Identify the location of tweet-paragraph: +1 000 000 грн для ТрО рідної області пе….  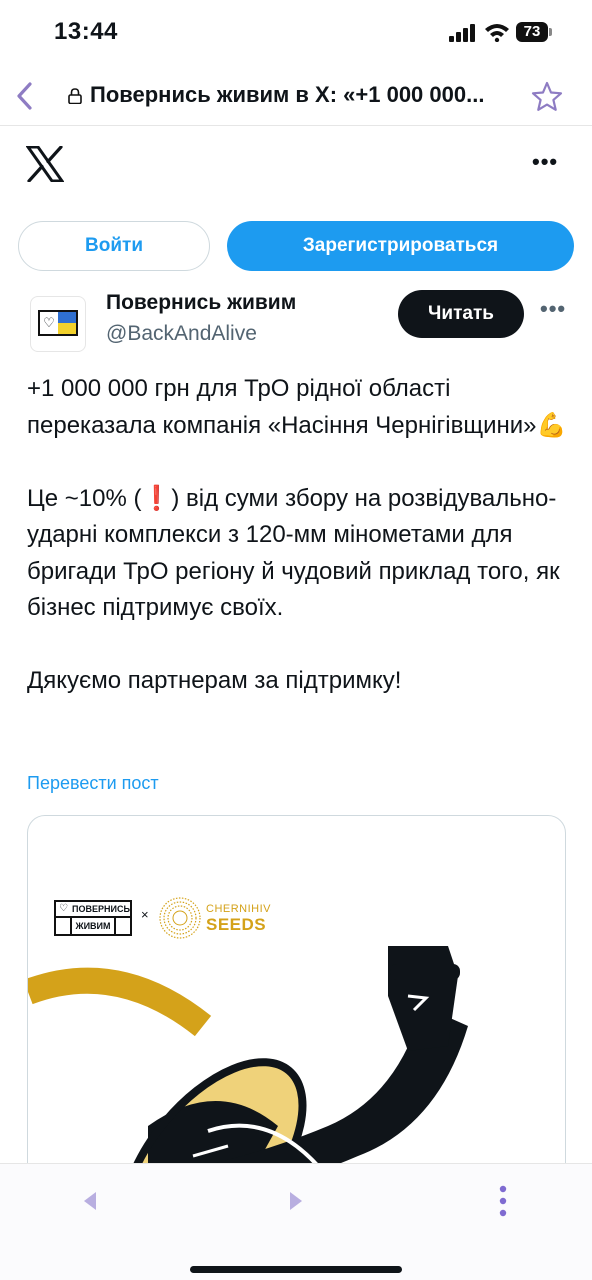
(297, 407).